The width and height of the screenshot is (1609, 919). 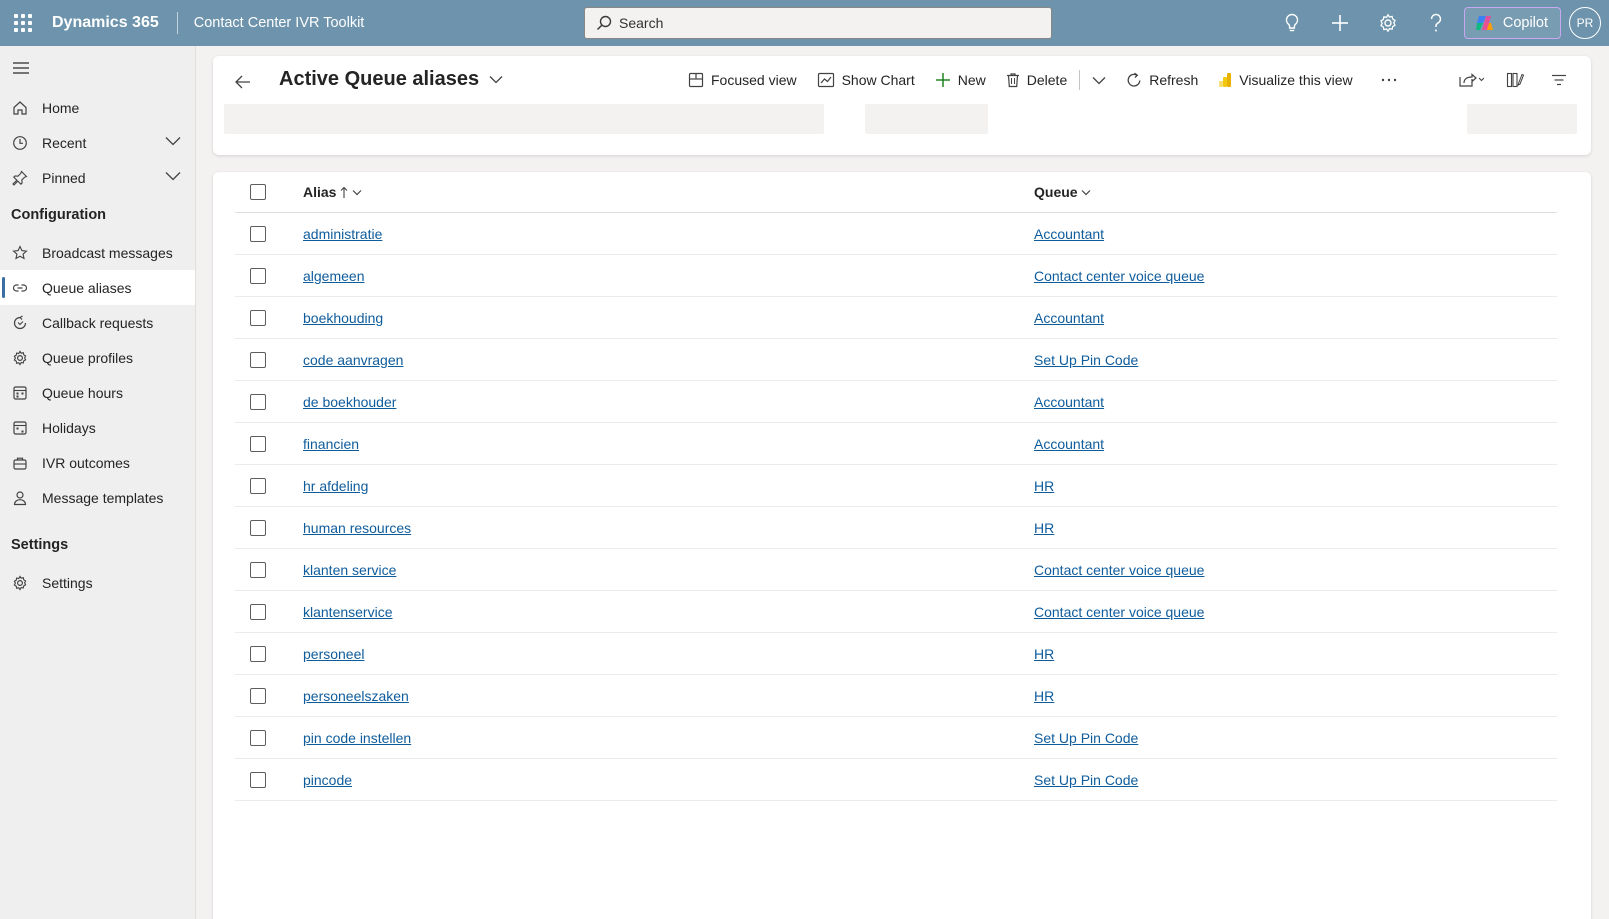 What do you see at coordinates (353, 360) in the screenshot?
I see `alias-link: code aanvragen` at bounding box center [353, 360].